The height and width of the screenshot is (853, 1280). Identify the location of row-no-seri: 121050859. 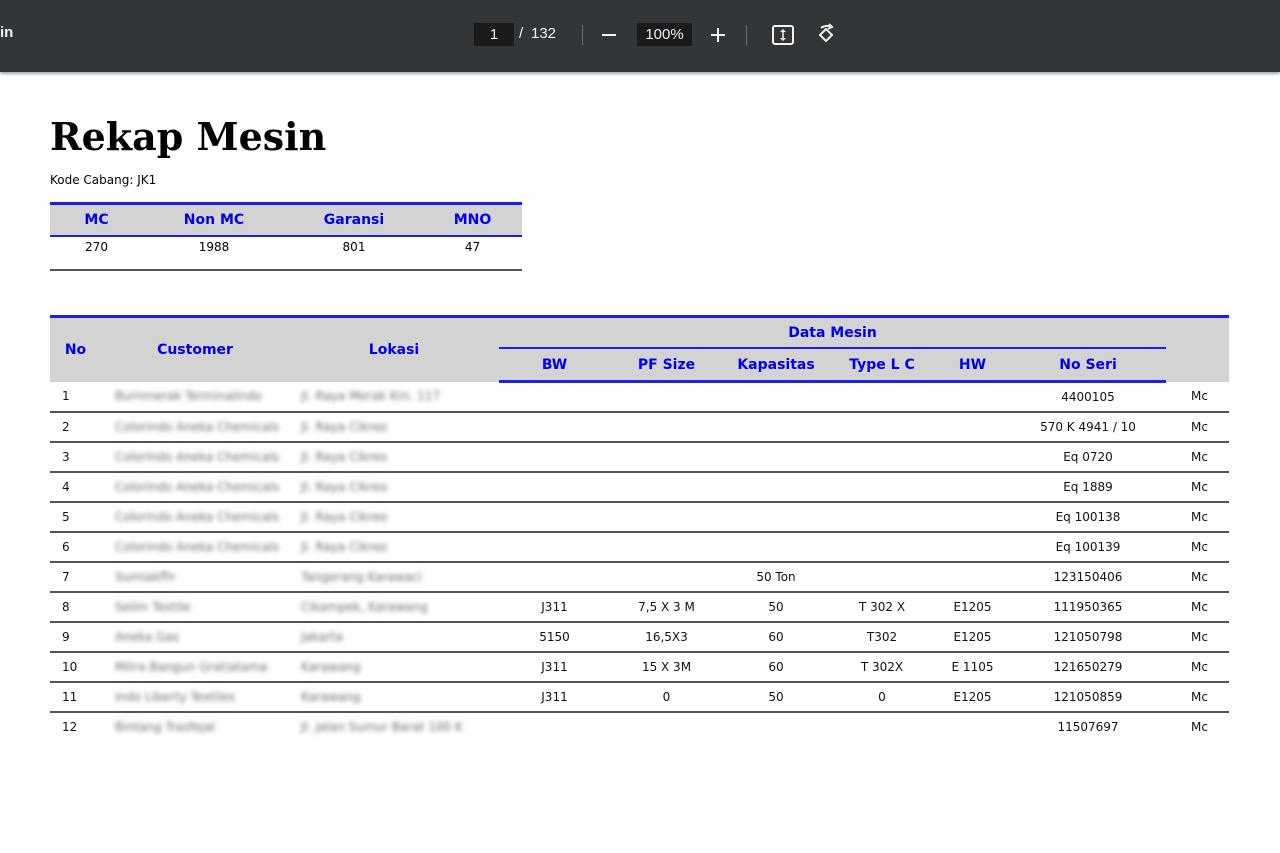
(1088, 697).